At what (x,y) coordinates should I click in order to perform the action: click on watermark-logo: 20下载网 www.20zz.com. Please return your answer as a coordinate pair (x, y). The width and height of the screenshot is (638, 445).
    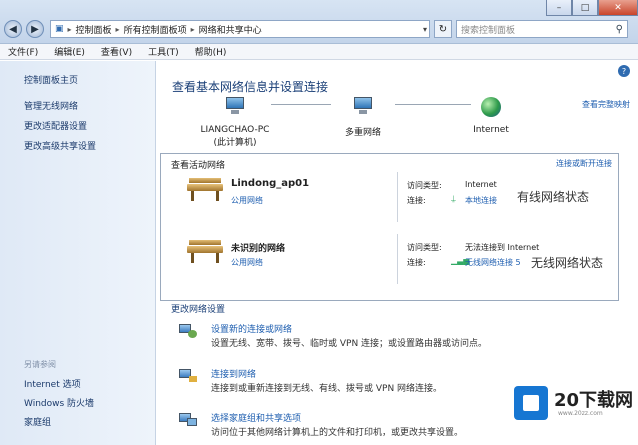
    Looking at the image, I should click on (572, 403).